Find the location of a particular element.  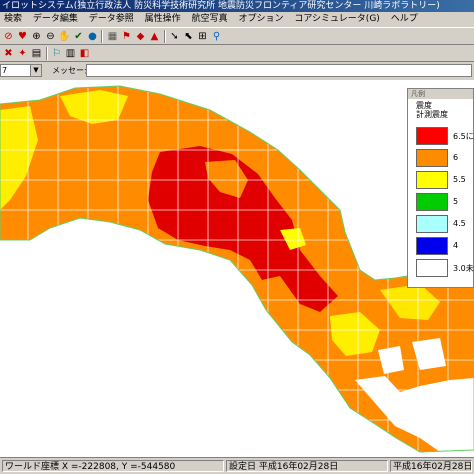

check-icon: ✔ is located at coordinates (78, 36).